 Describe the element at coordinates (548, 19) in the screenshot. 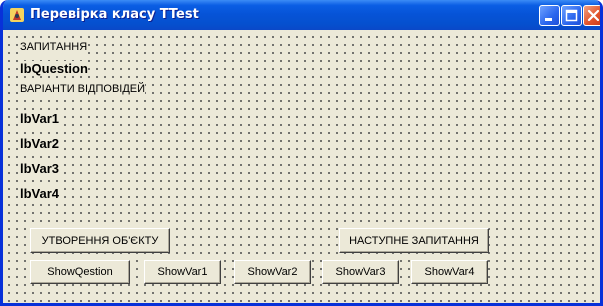

I see `minimize-icon` at that location.